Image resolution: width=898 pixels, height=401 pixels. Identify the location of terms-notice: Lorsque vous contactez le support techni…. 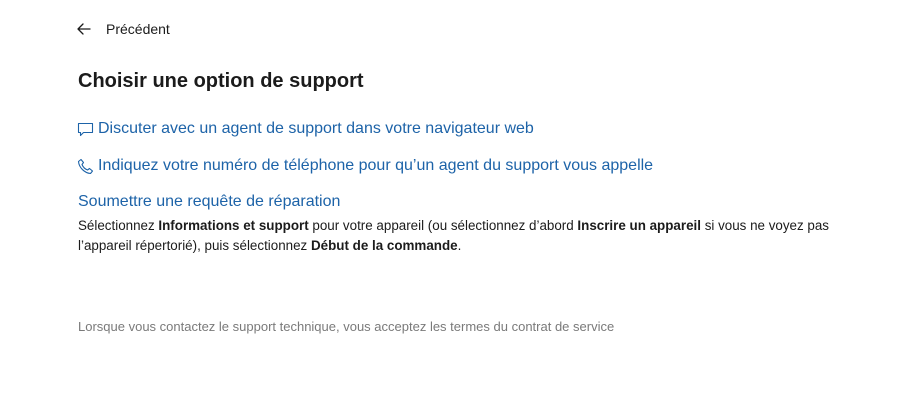
(346, 326).